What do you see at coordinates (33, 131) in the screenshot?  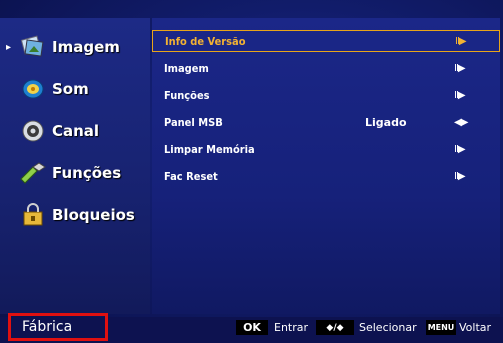 I see `channel-icon` at bounding box center [33, 131].